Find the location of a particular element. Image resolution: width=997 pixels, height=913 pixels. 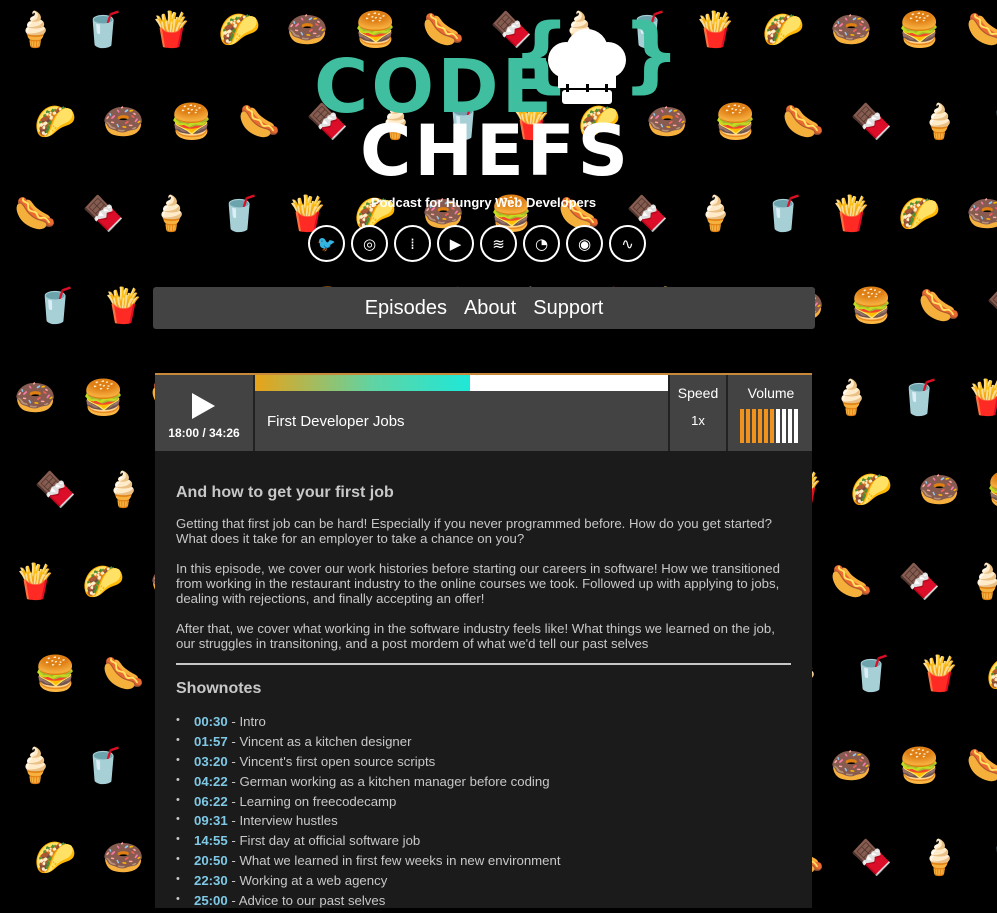

google-podcasts-icon: ⁞ is located at coordinates (412, 243).